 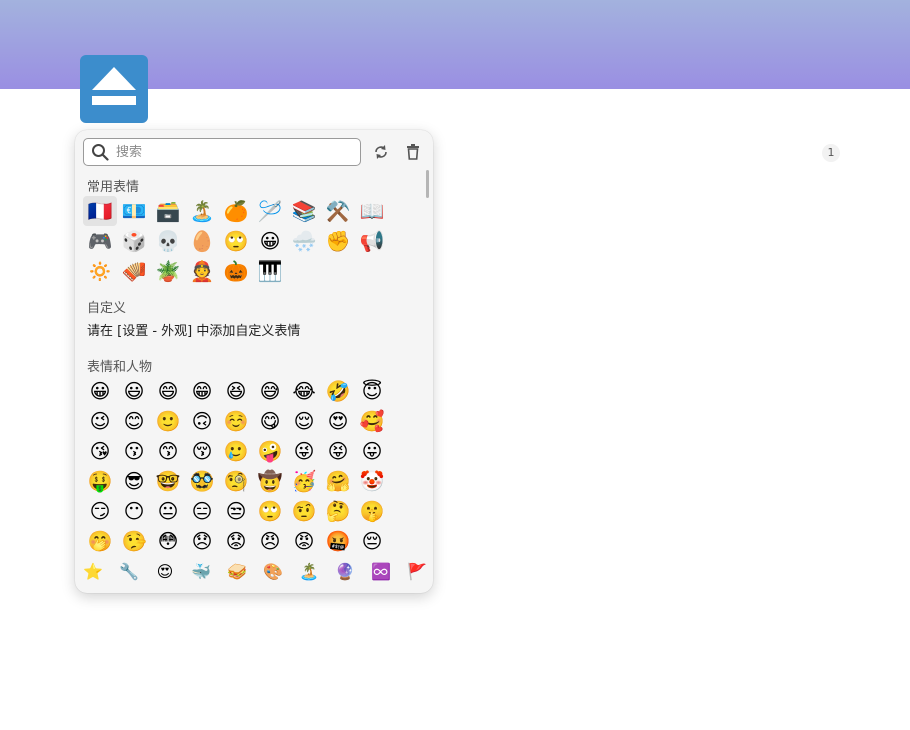 What do you see at coordinates (168, 271) in the screenshot?
I see `recent-emoji: 🪴` at bounding box center [168, 271].